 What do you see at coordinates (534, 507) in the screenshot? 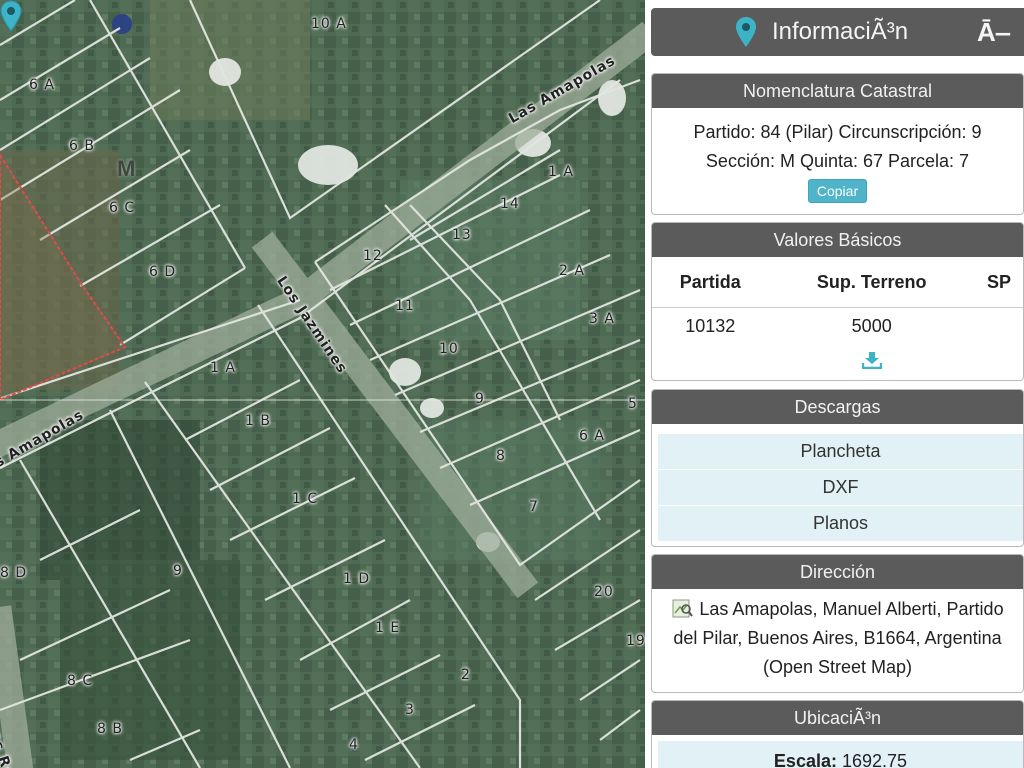
I see `lot-label: 7` at bounding box center [534, 507].